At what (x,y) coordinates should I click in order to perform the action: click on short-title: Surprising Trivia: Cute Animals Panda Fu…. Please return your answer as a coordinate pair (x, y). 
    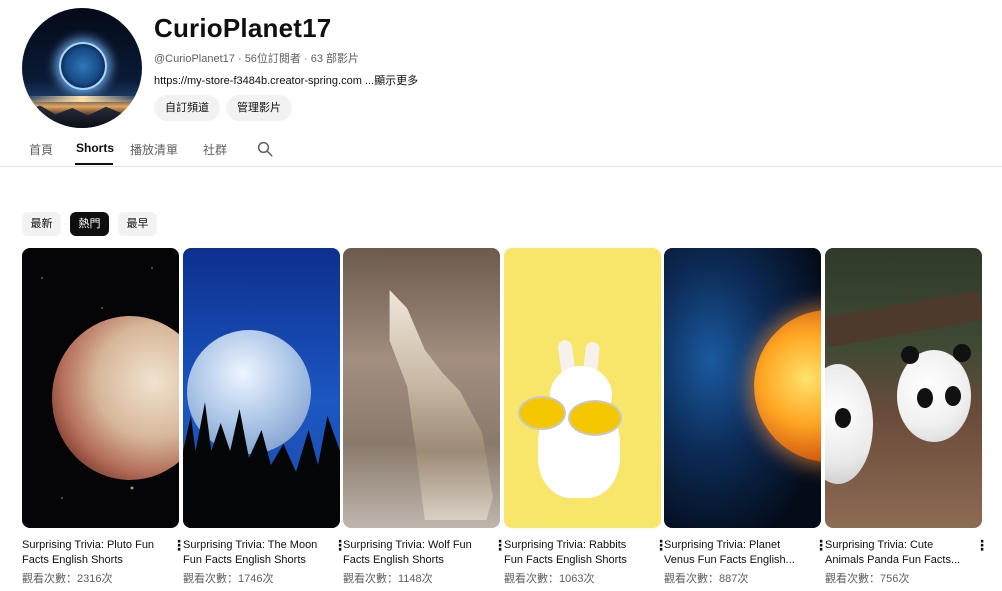
    Looking at the image, I should click on (896, 553).